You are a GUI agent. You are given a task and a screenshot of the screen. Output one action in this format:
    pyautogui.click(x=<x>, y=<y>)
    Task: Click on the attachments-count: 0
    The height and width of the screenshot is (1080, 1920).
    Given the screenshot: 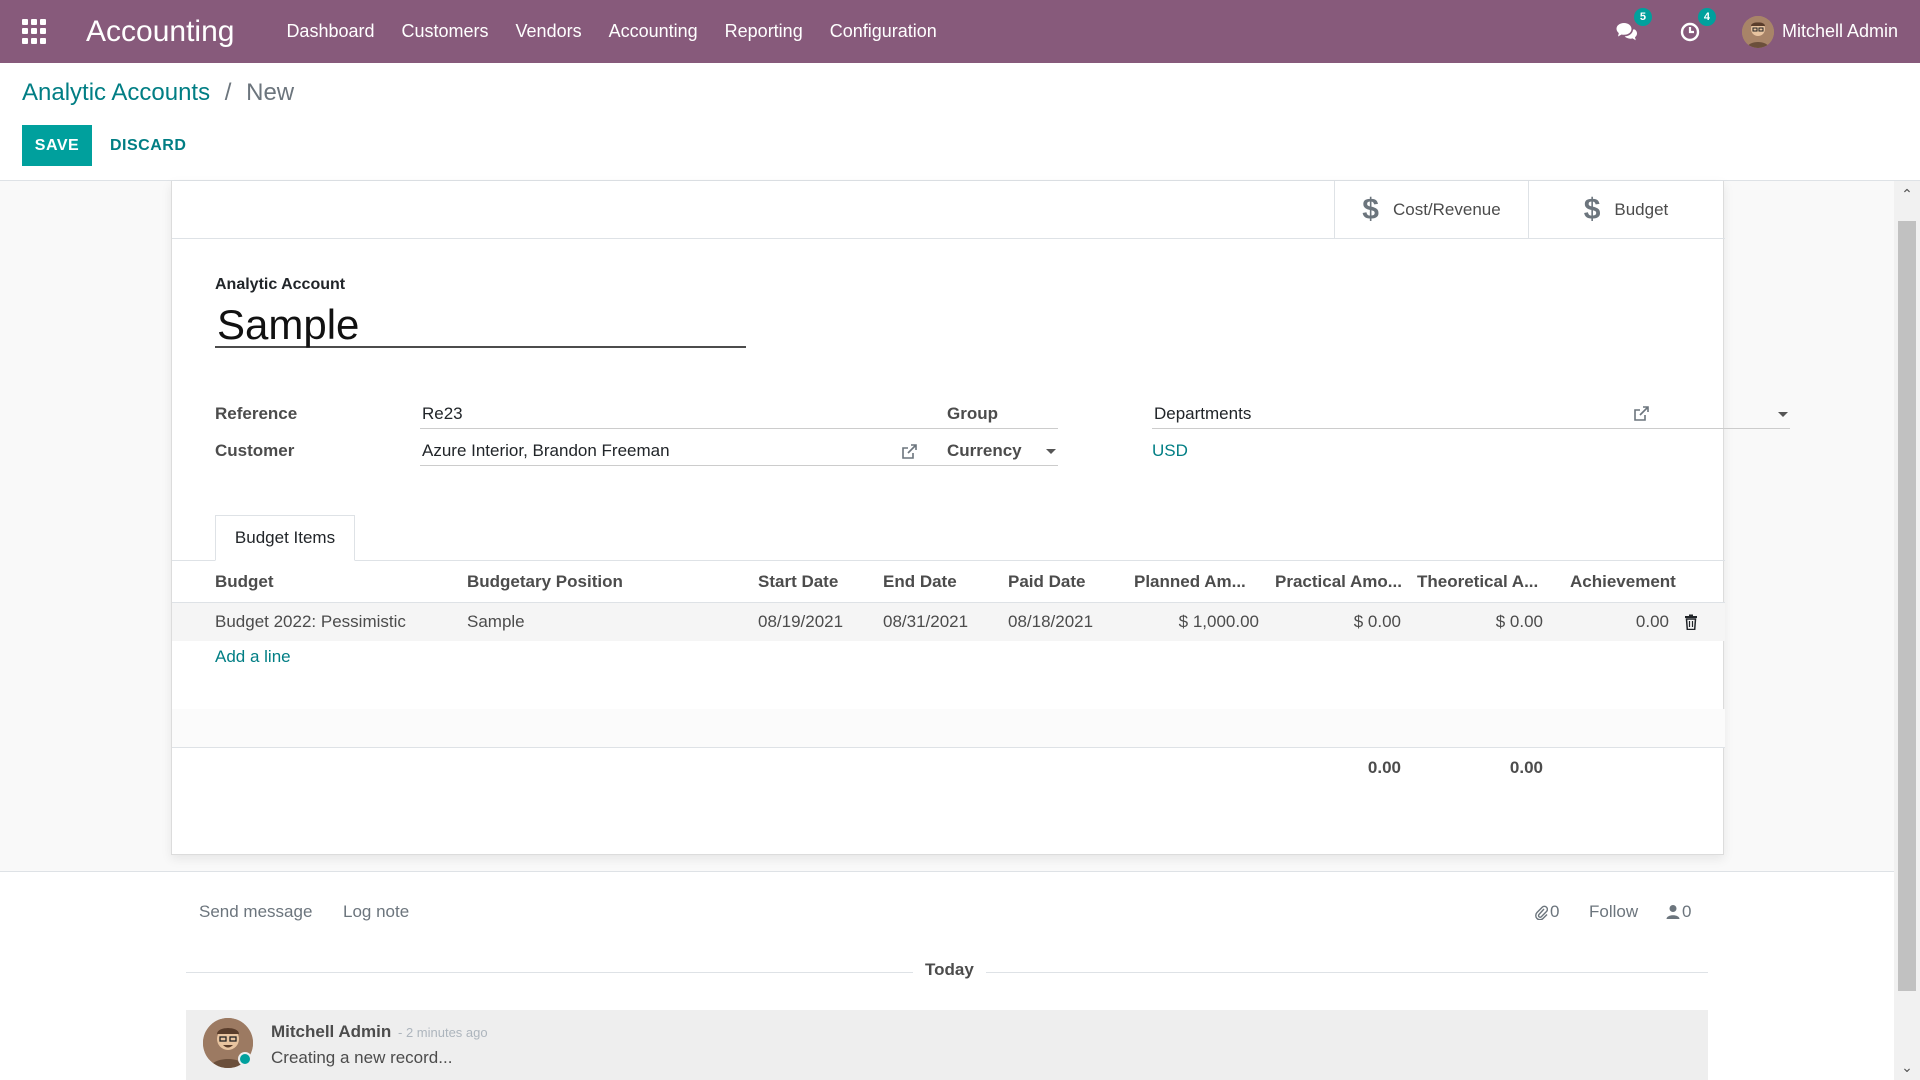 What is the action you would take?
    pyautogui.click(x=1555, y=911)
    